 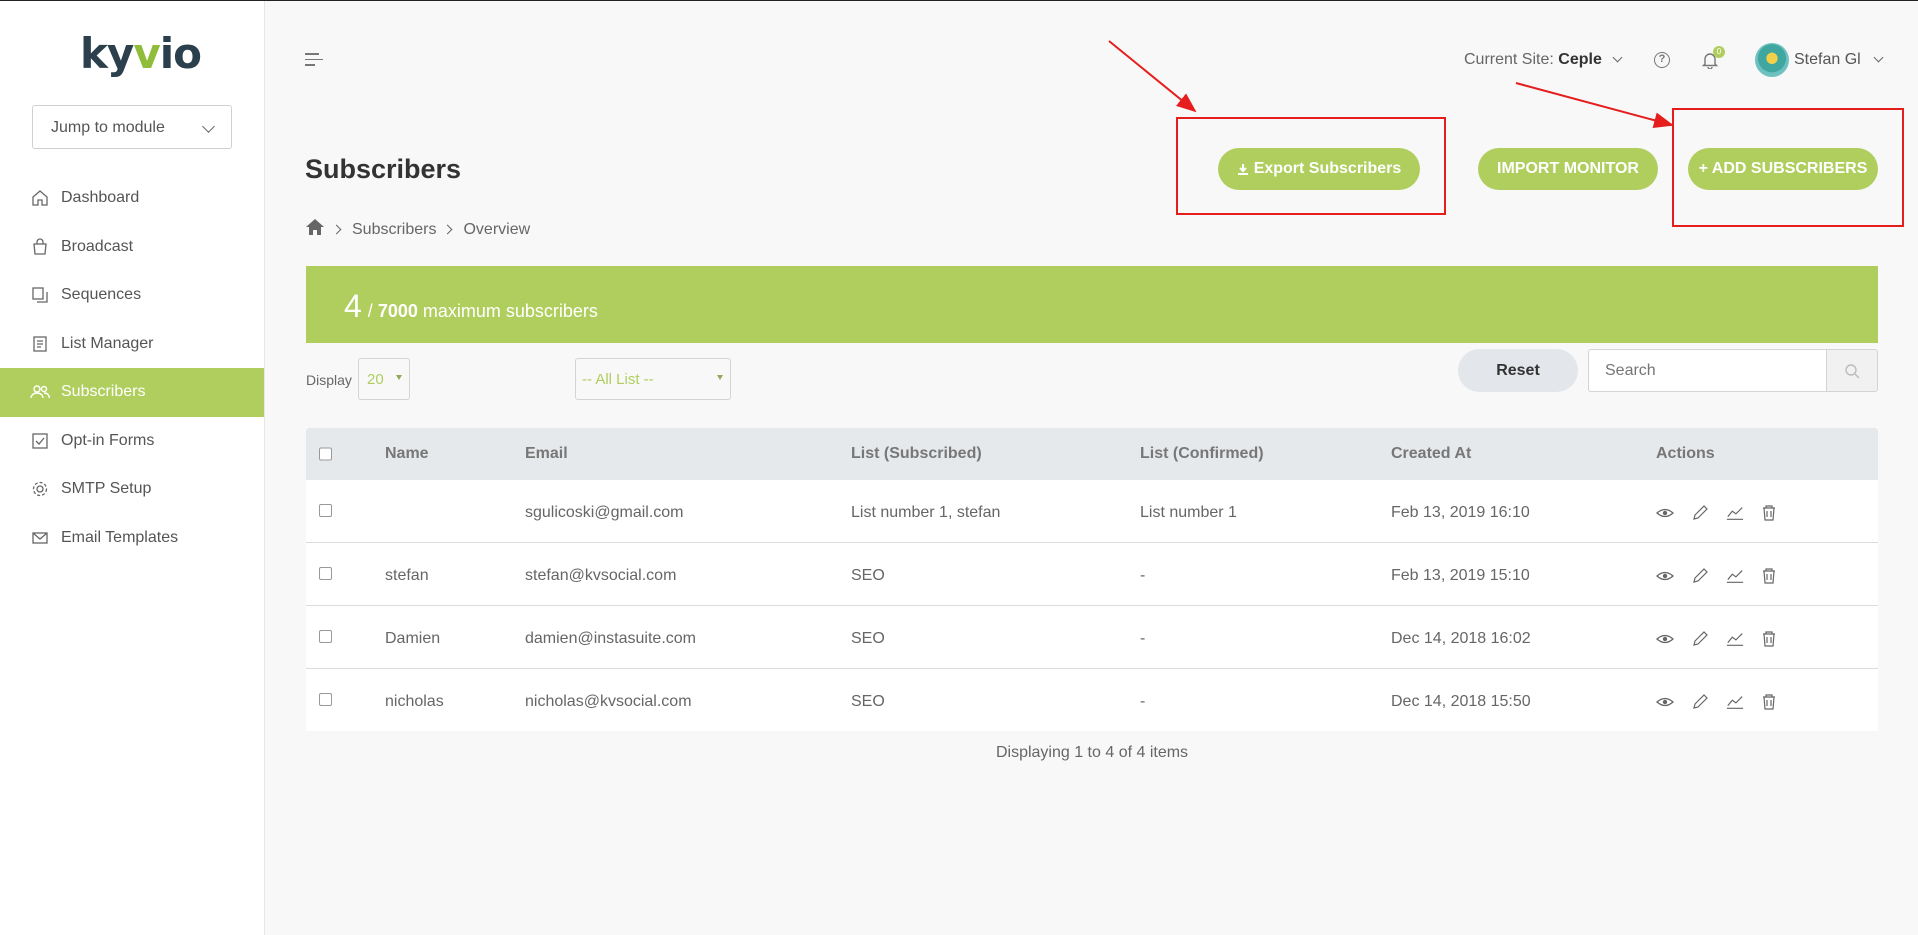 What do you see at coordinates (1685, 453) in the screenshot?
I see `column-actions: Actions` at bounding box center [1685, 453].